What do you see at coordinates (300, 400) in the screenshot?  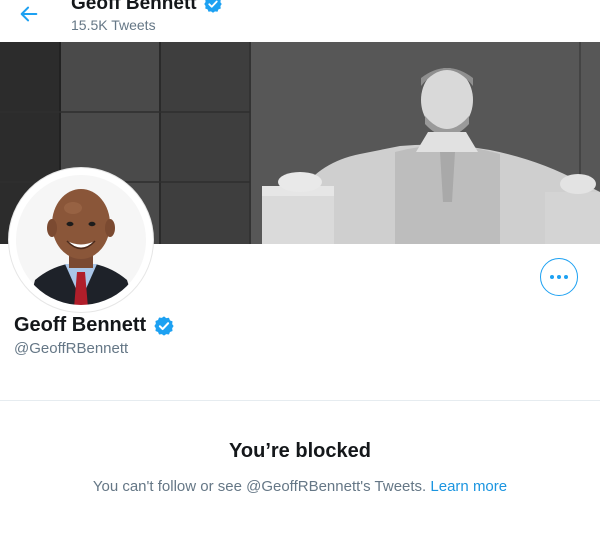 I see `section-divider` at bounding box center [300, 400].